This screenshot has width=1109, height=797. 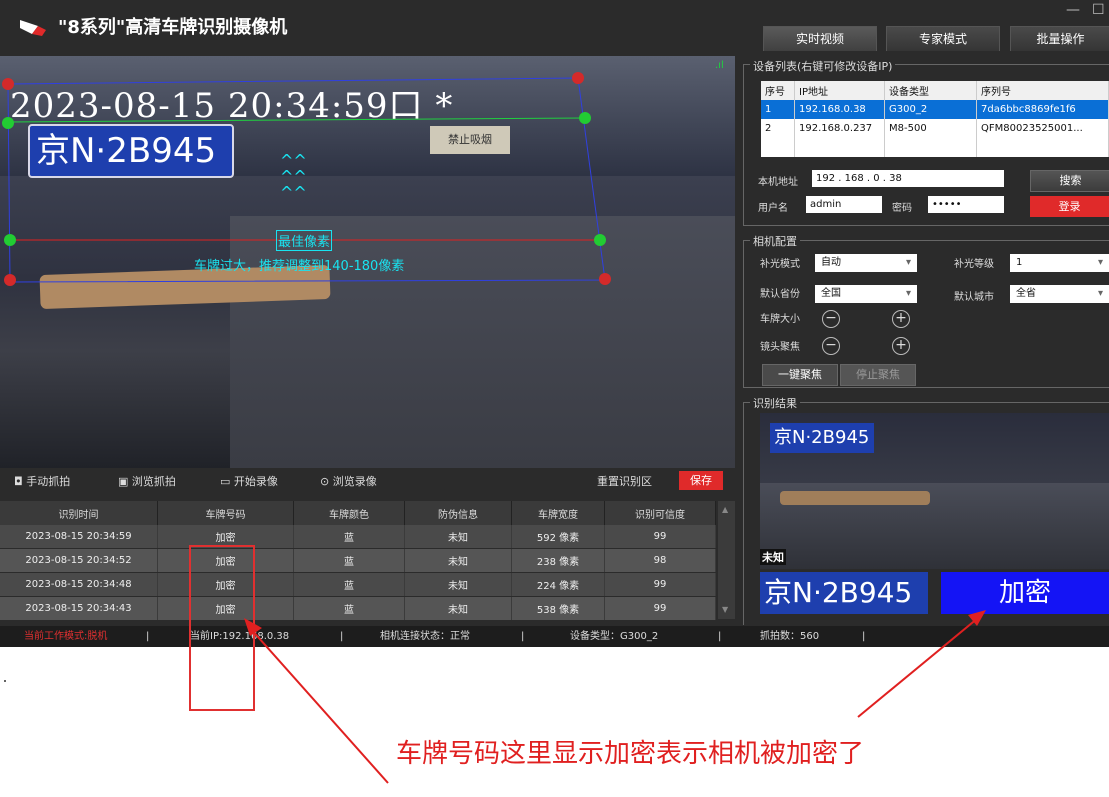 I want to click on plate-color-unknown: 未知, so click(x=773, y=557).